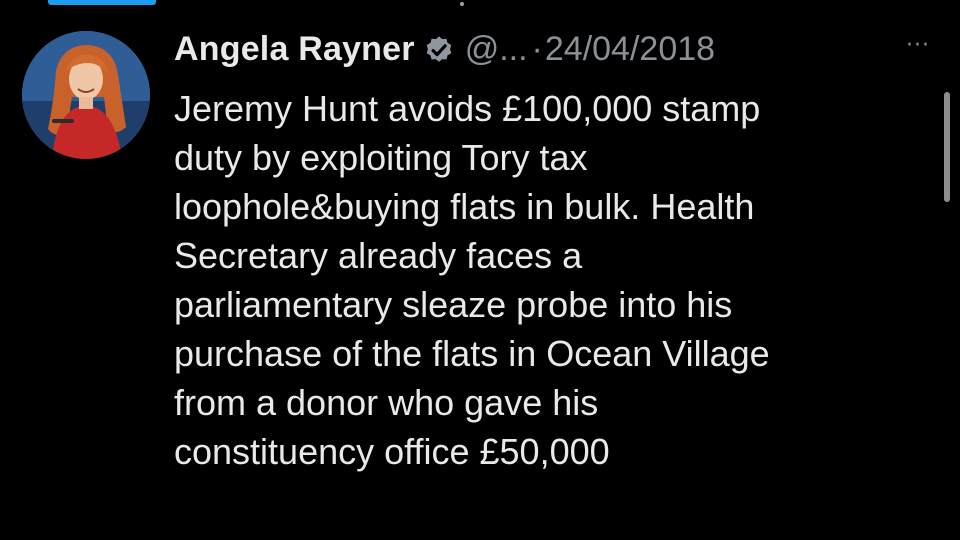 This screenshot has width=960, height=540. I want to click on separator-dot, so click(462, 4).